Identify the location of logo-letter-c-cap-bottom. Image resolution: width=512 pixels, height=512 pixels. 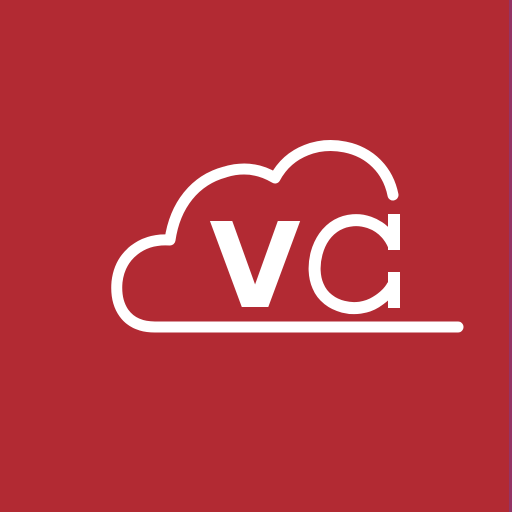
(394, 290).